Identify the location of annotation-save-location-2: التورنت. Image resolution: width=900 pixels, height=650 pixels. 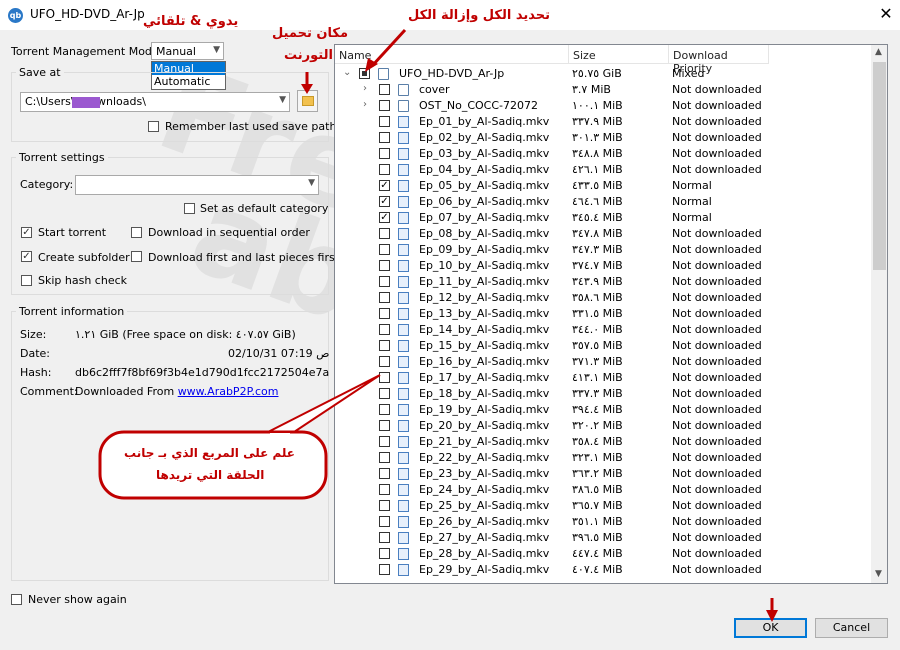
(308, 55).